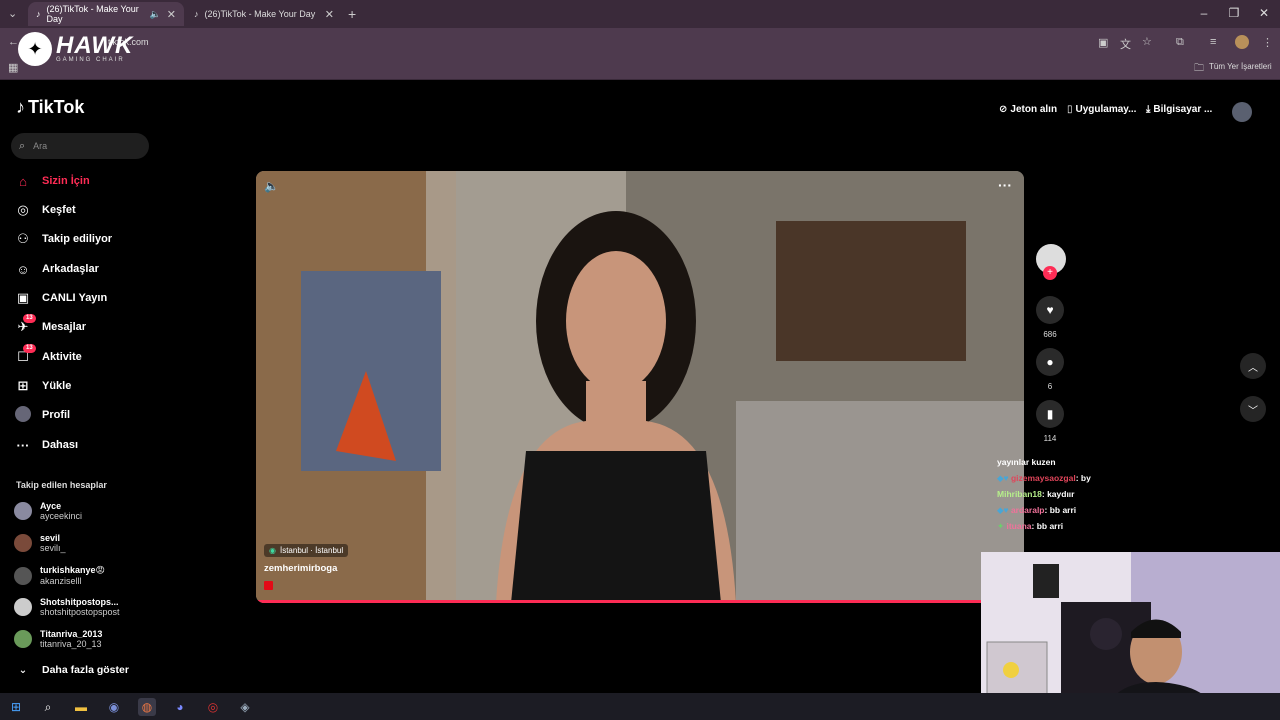 Image resolution: width=1280 pixels, height=720 pixels. Describe the element at coordinates (67, 607) in the screenshot. I see `followed-account: Shotshitpostops... shotshitpostopspost` at that location.